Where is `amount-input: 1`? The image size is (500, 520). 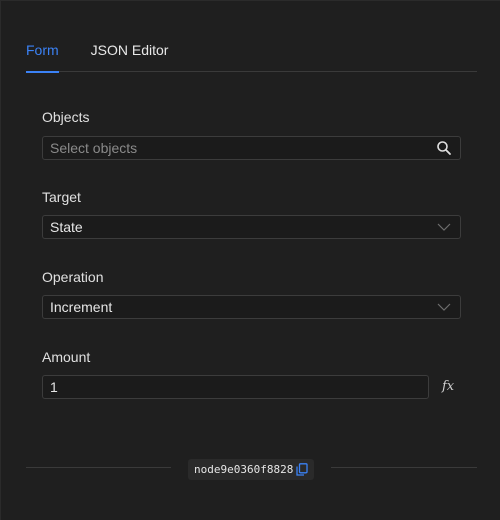 amount-input: 1 is located at coordinates (235, 387).